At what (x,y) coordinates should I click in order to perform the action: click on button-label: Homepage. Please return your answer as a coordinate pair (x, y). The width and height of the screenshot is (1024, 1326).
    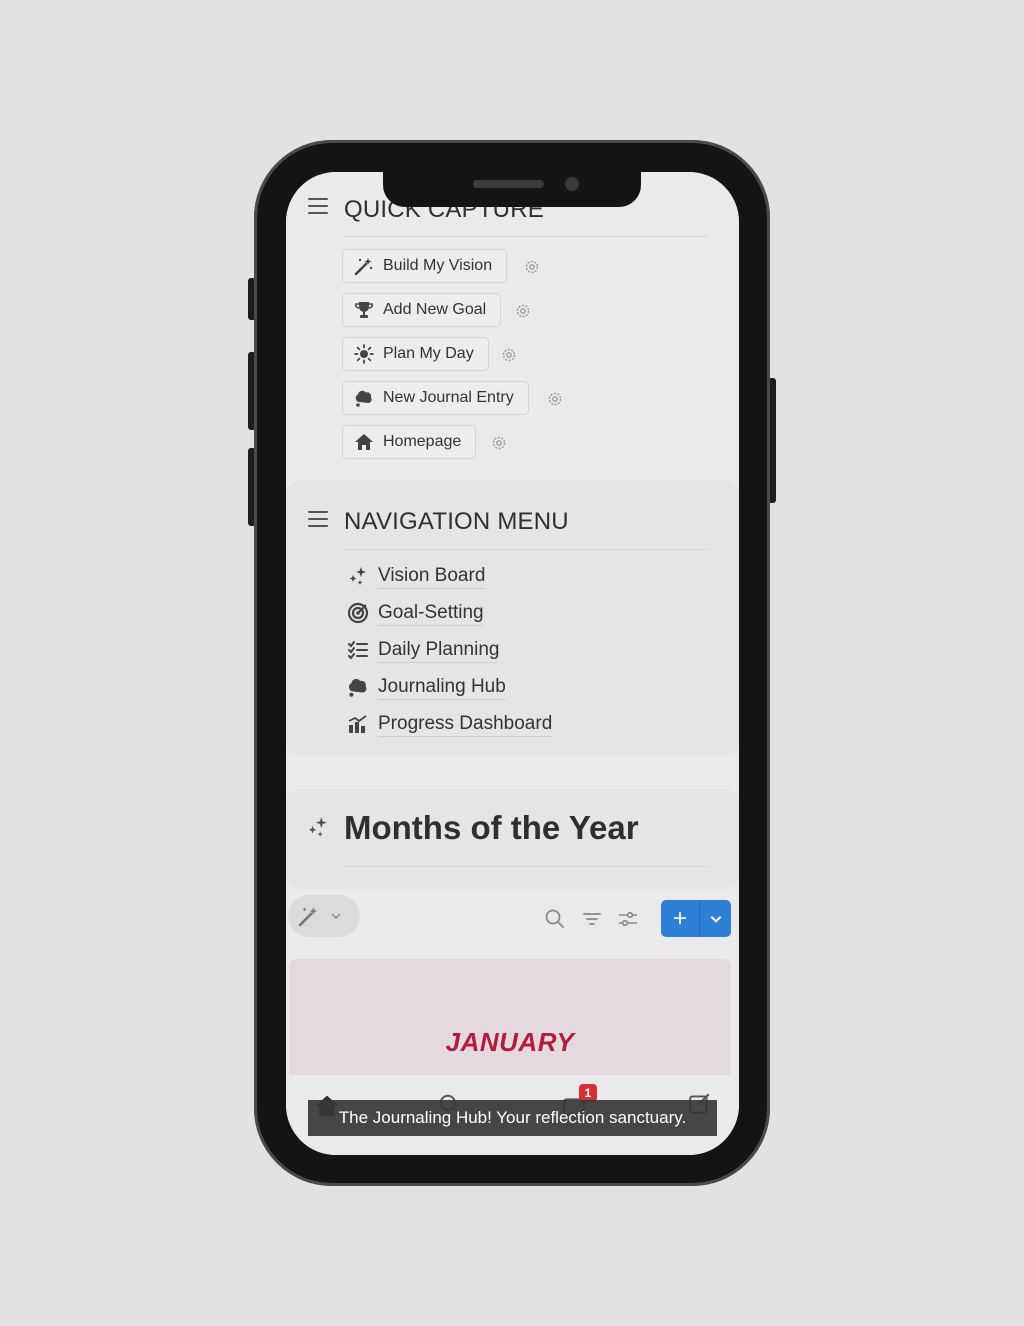
    Looking at the image, I should click on (422, 441).